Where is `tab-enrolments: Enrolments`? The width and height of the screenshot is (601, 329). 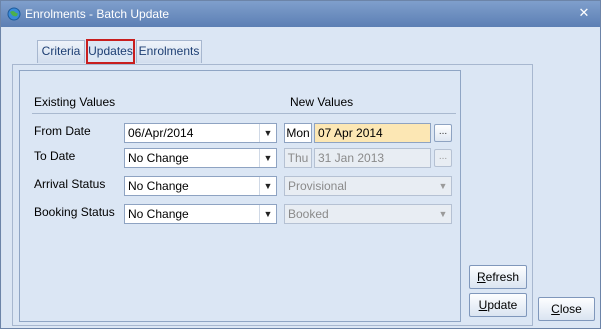 tab-enrolments: Enrolments is located at coordinates (169, 51).